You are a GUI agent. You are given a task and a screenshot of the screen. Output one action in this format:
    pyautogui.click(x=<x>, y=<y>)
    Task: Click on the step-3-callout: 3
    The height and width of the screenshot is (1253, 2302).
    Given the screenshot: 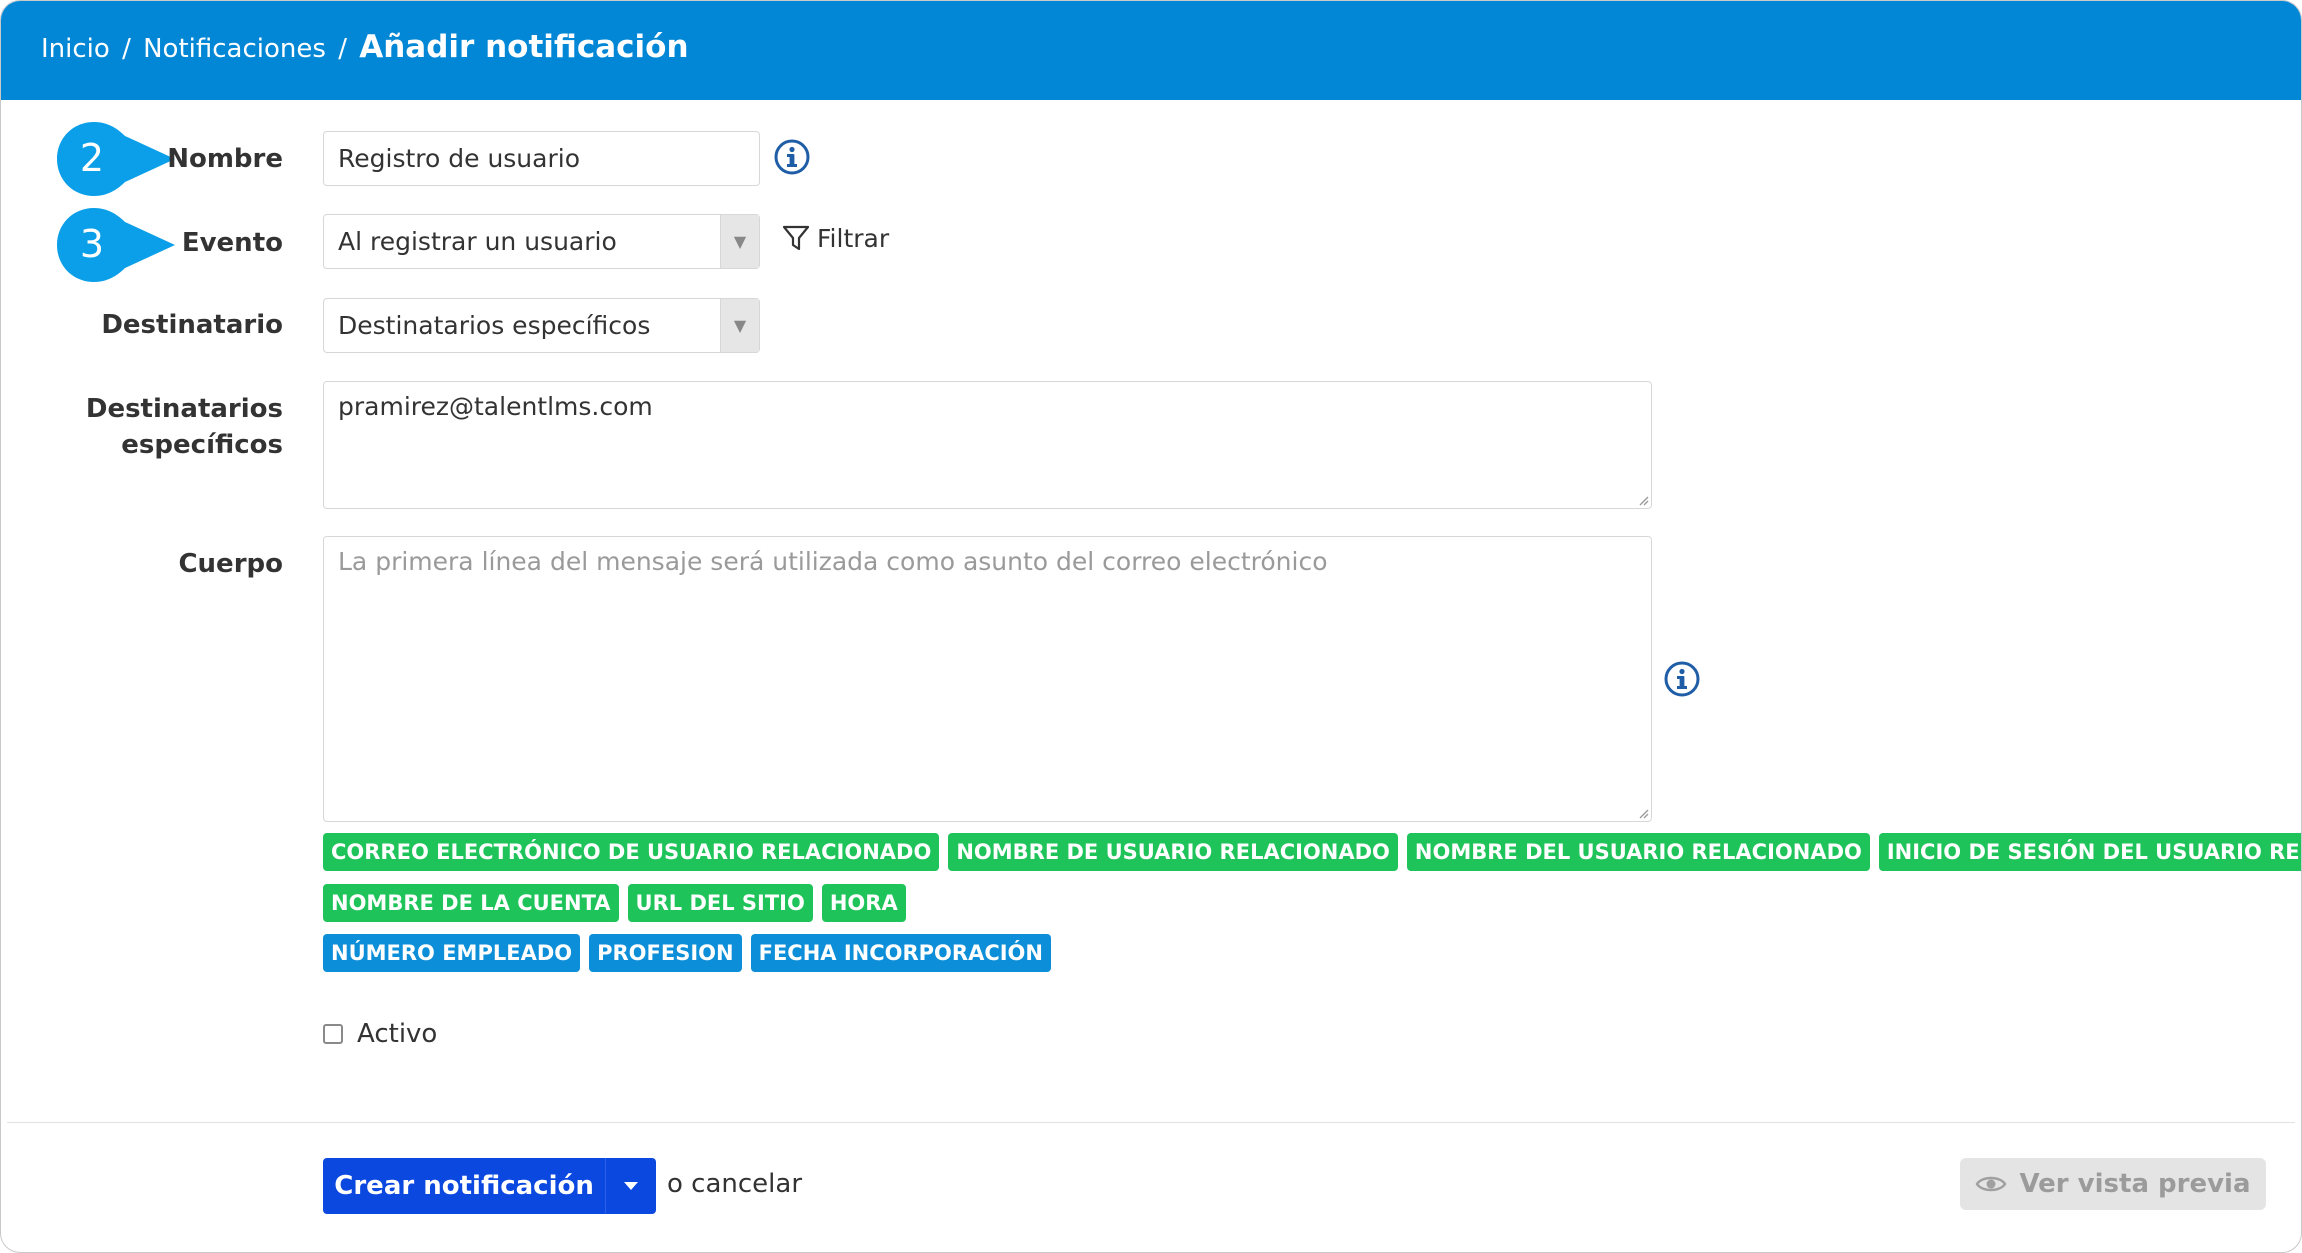 What is the action you would take?
    pyautogui.click(x=116, y=245)
    